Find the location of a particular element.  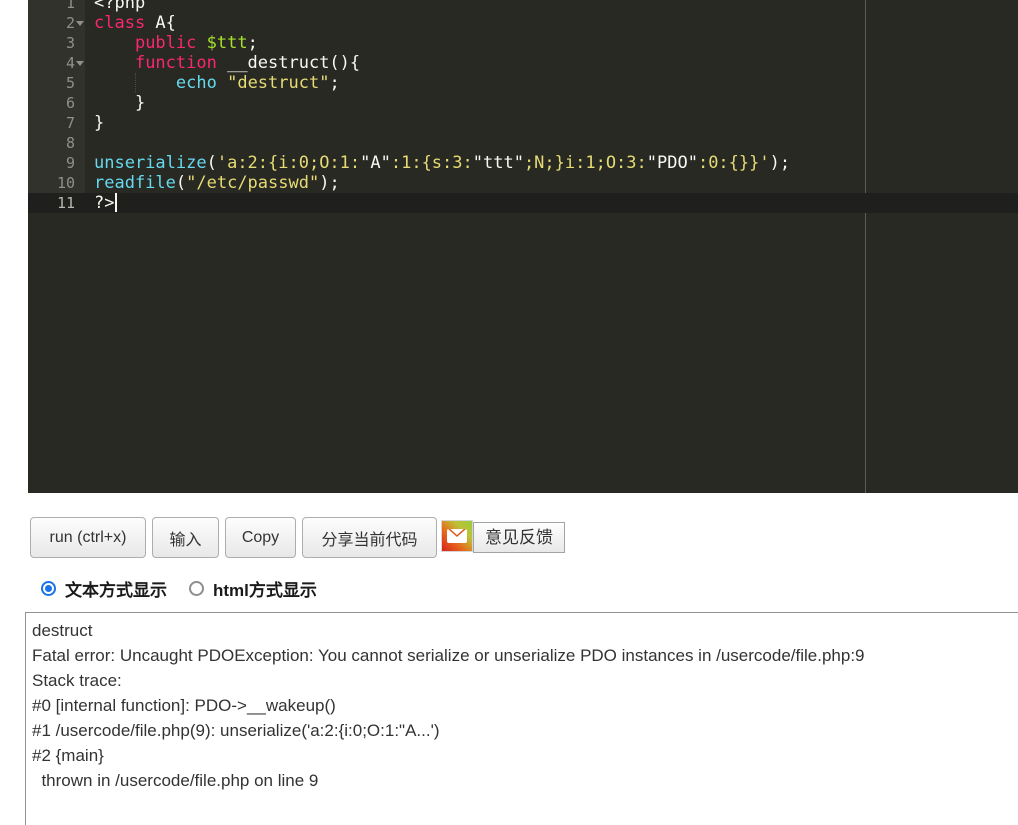

envelope-icon is located at coordinates (457, 536).